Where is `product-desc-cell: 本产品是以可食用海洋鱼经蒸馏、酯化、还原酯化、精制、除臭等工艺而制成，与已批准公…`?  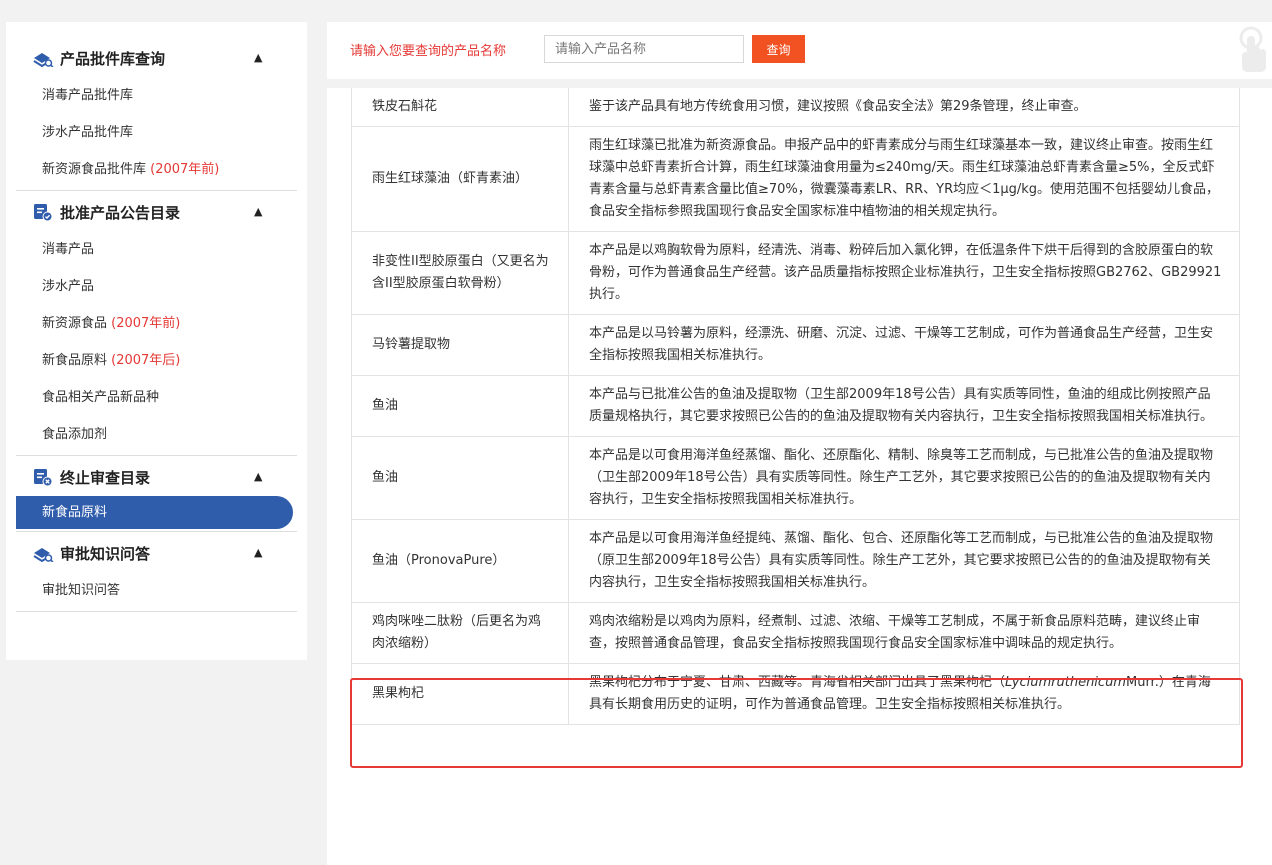 product-desc-cell: 本产品是以可食用海洋鱼经蒸馏、酯化、还原酯化、精制、除臭等工艺而制成，与已批准公… is located at coordinates (904, 478).